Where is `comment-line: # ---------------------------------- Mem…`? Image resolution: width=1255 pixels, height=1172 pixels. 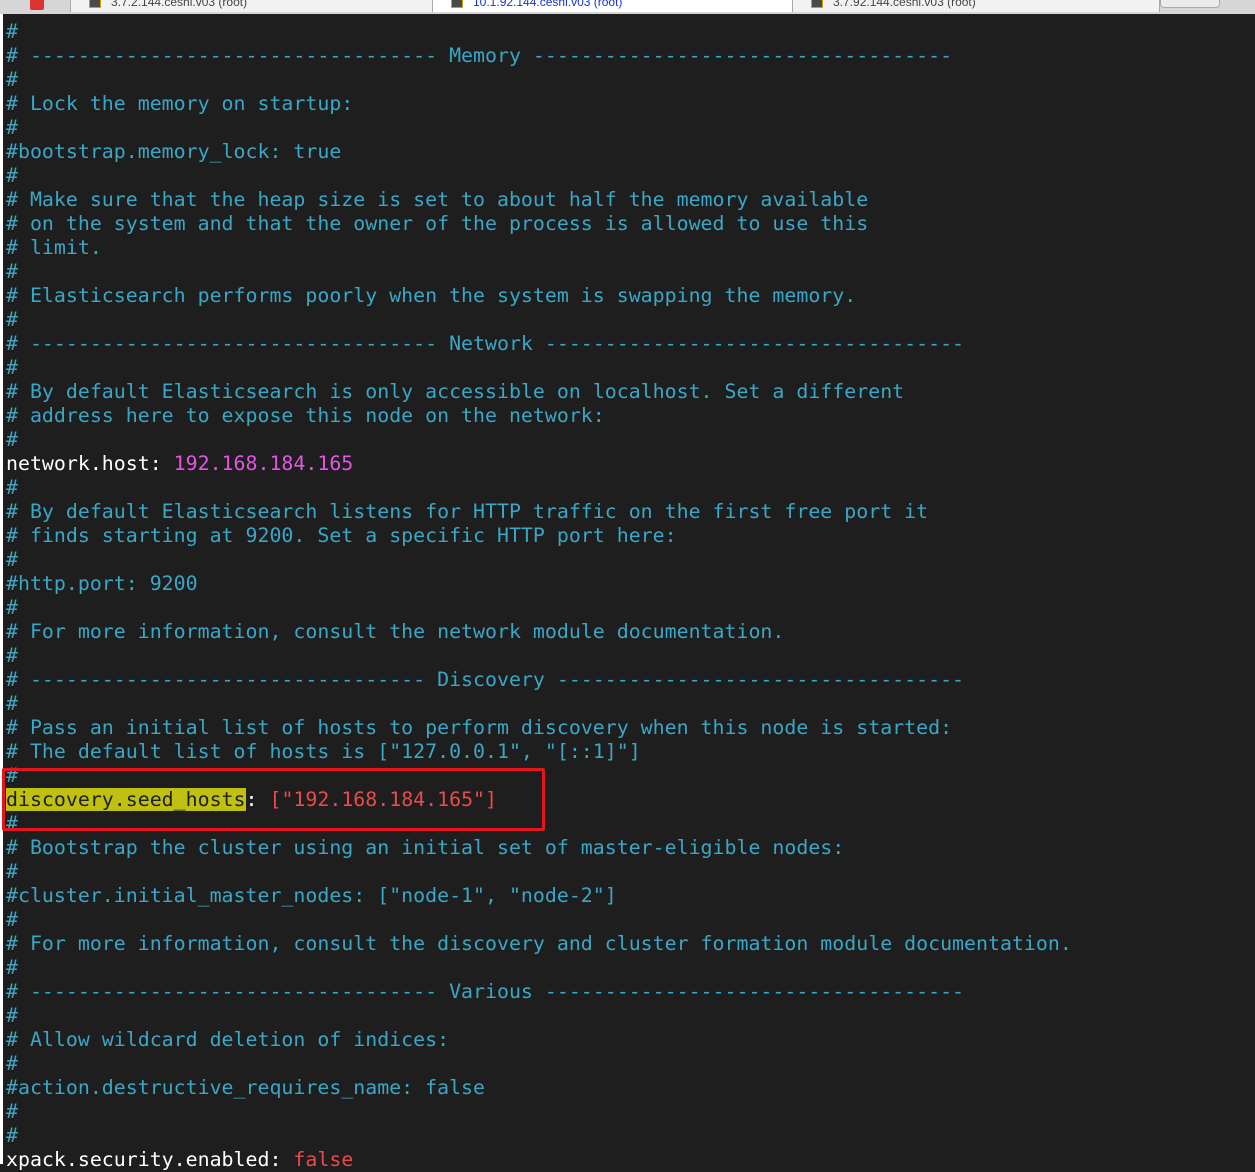 comment-line: # ---------------------------------- Mem… is located at coordinates (479, 55).